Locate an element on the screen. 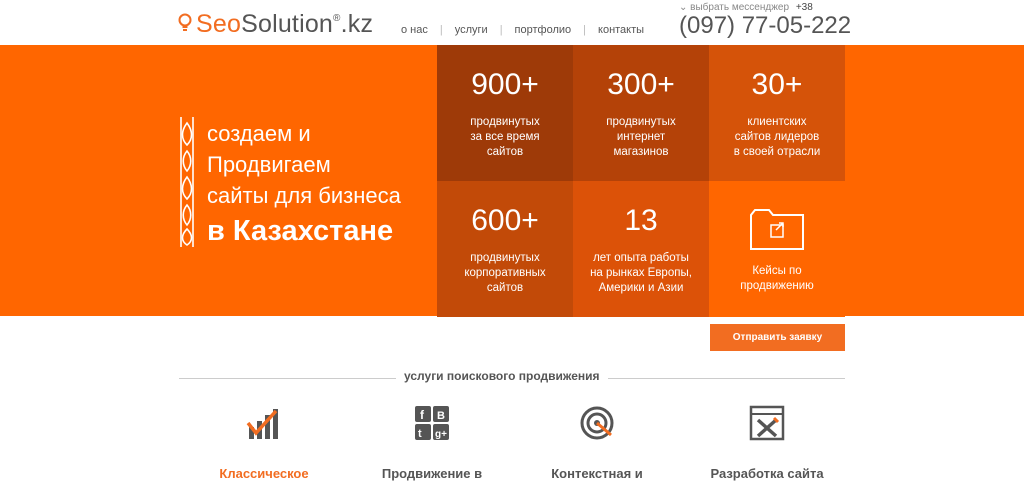 This screenshot has height=484, width=1024. logo-solution: Solution is located at coordinates (287, 24).